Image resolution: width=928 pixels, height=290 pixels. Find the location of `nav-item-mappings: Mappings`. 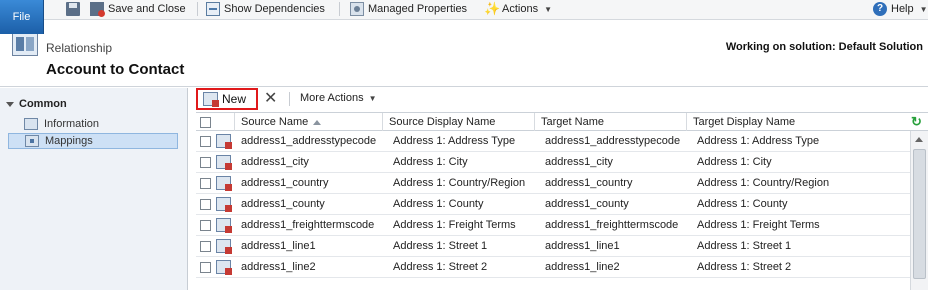

nav-item-mappings: Mappings is located at coordinates (93, 141).